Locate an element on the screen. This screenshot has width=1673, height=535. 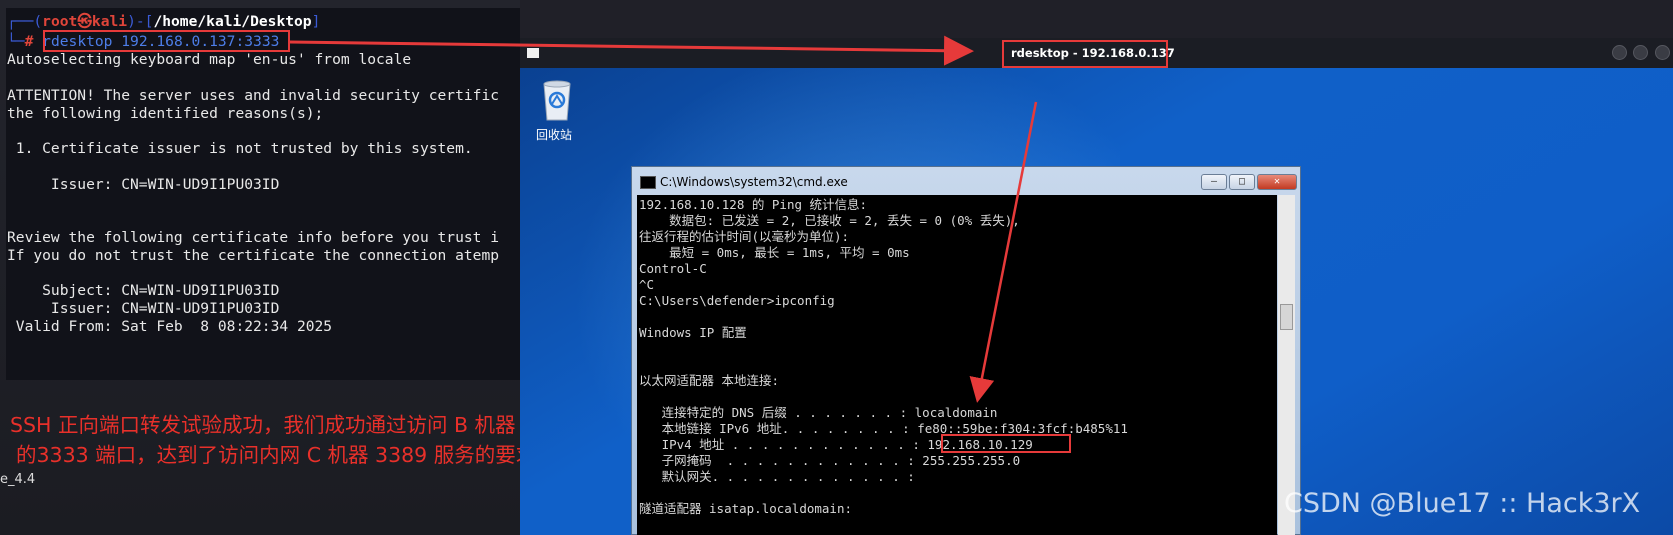
arrow-title-to-ip is located at coordinates (1003, 252).